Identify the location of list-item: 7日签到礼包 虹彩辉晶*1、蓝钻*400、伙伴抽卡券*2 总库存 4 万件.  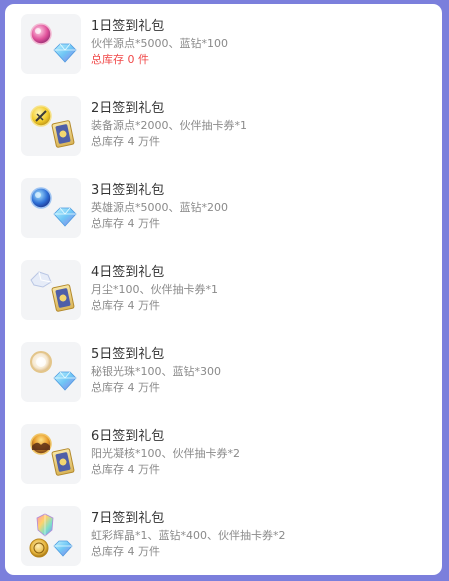
(226, 537).